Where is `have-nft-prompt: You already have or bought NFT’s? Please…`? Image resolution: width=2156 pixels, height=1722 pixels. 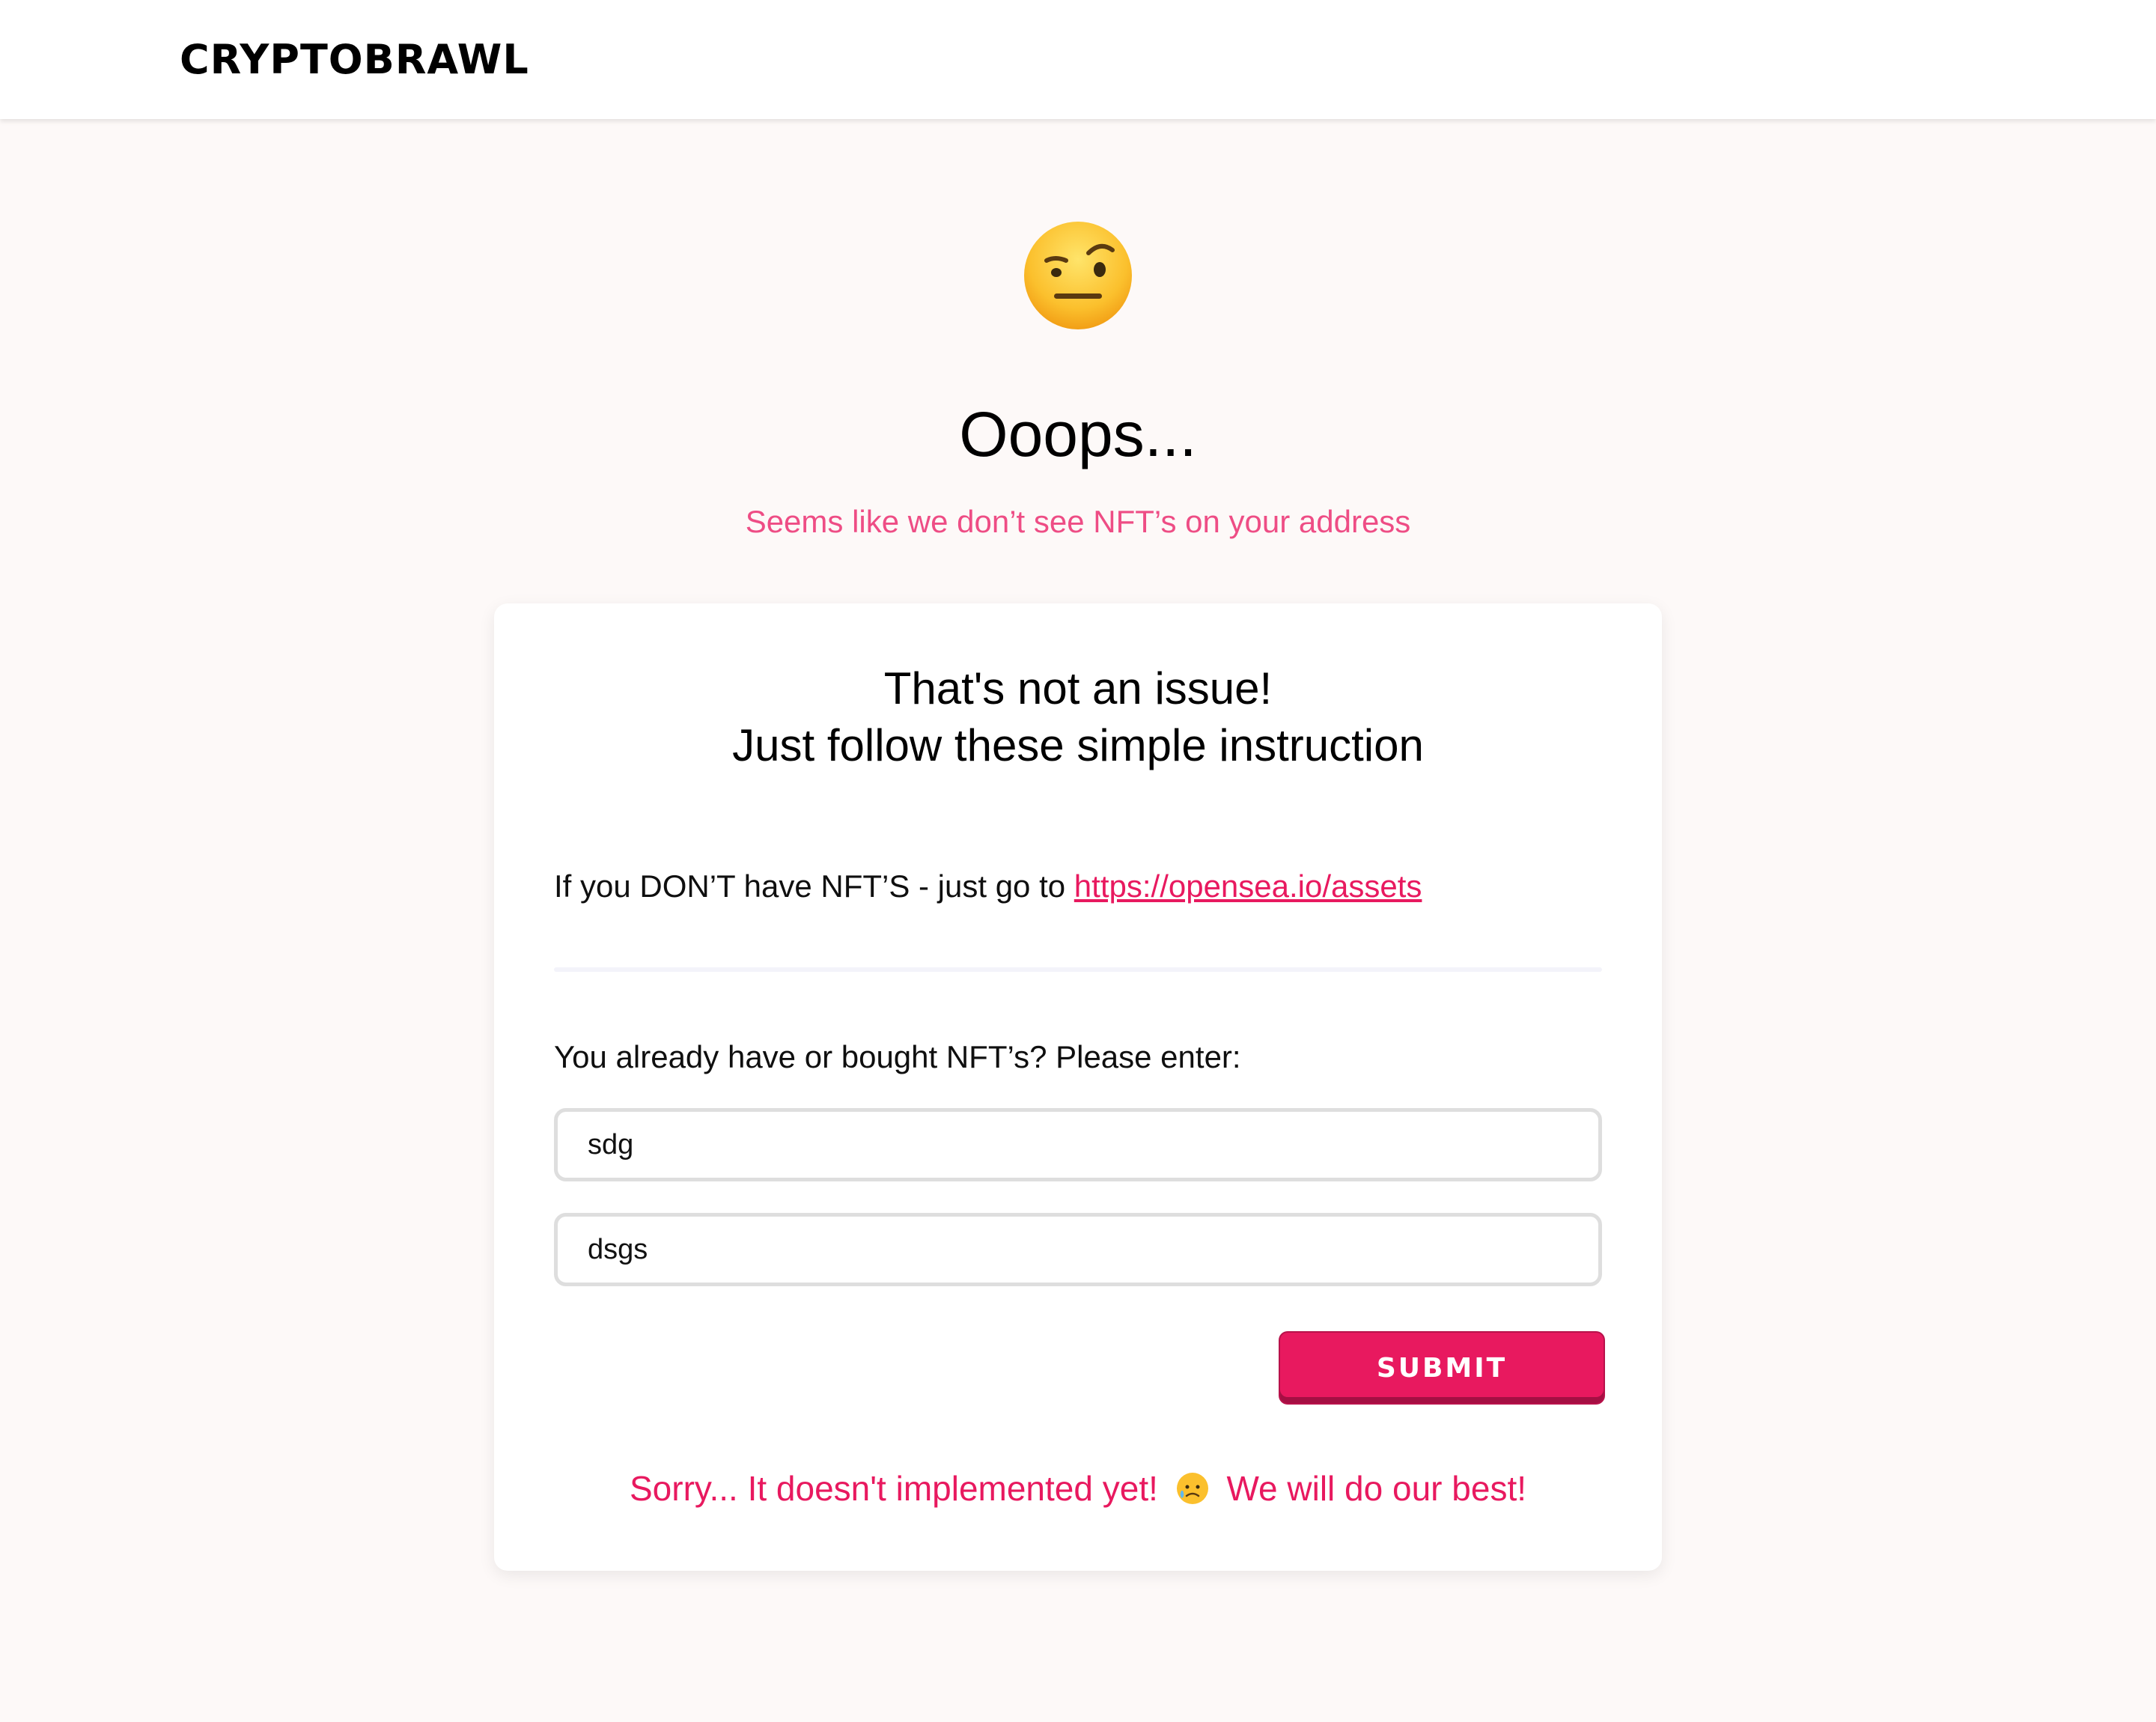 have-nft-prompt: You already have or bought NFT’s? Please… is located at coordinates (897, 1056).